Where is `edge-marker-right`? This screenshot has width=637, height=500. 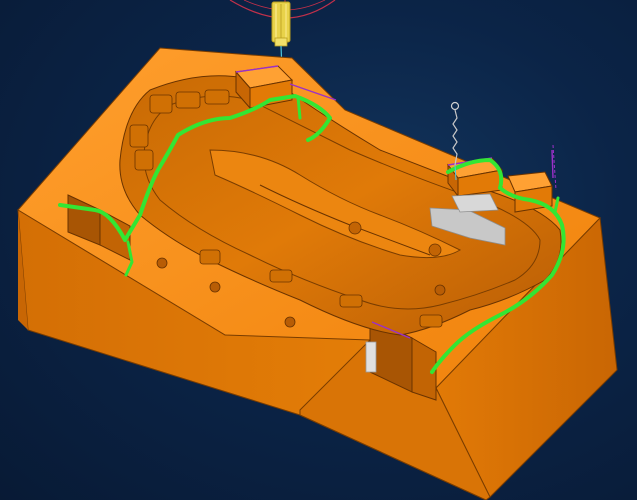
edge-marker-right is located at coordinates (554, 167).